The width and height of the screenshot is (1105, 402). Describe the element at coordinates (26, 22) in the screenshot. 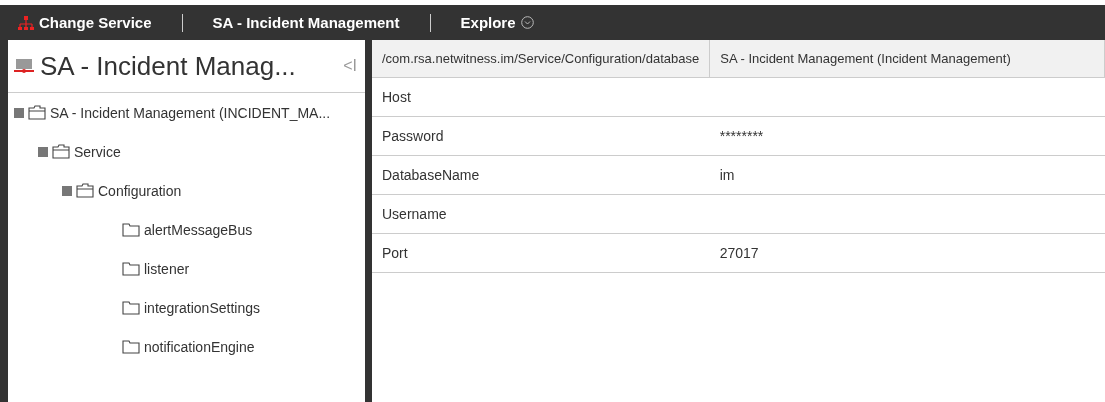

I see `network-icon` at that location.